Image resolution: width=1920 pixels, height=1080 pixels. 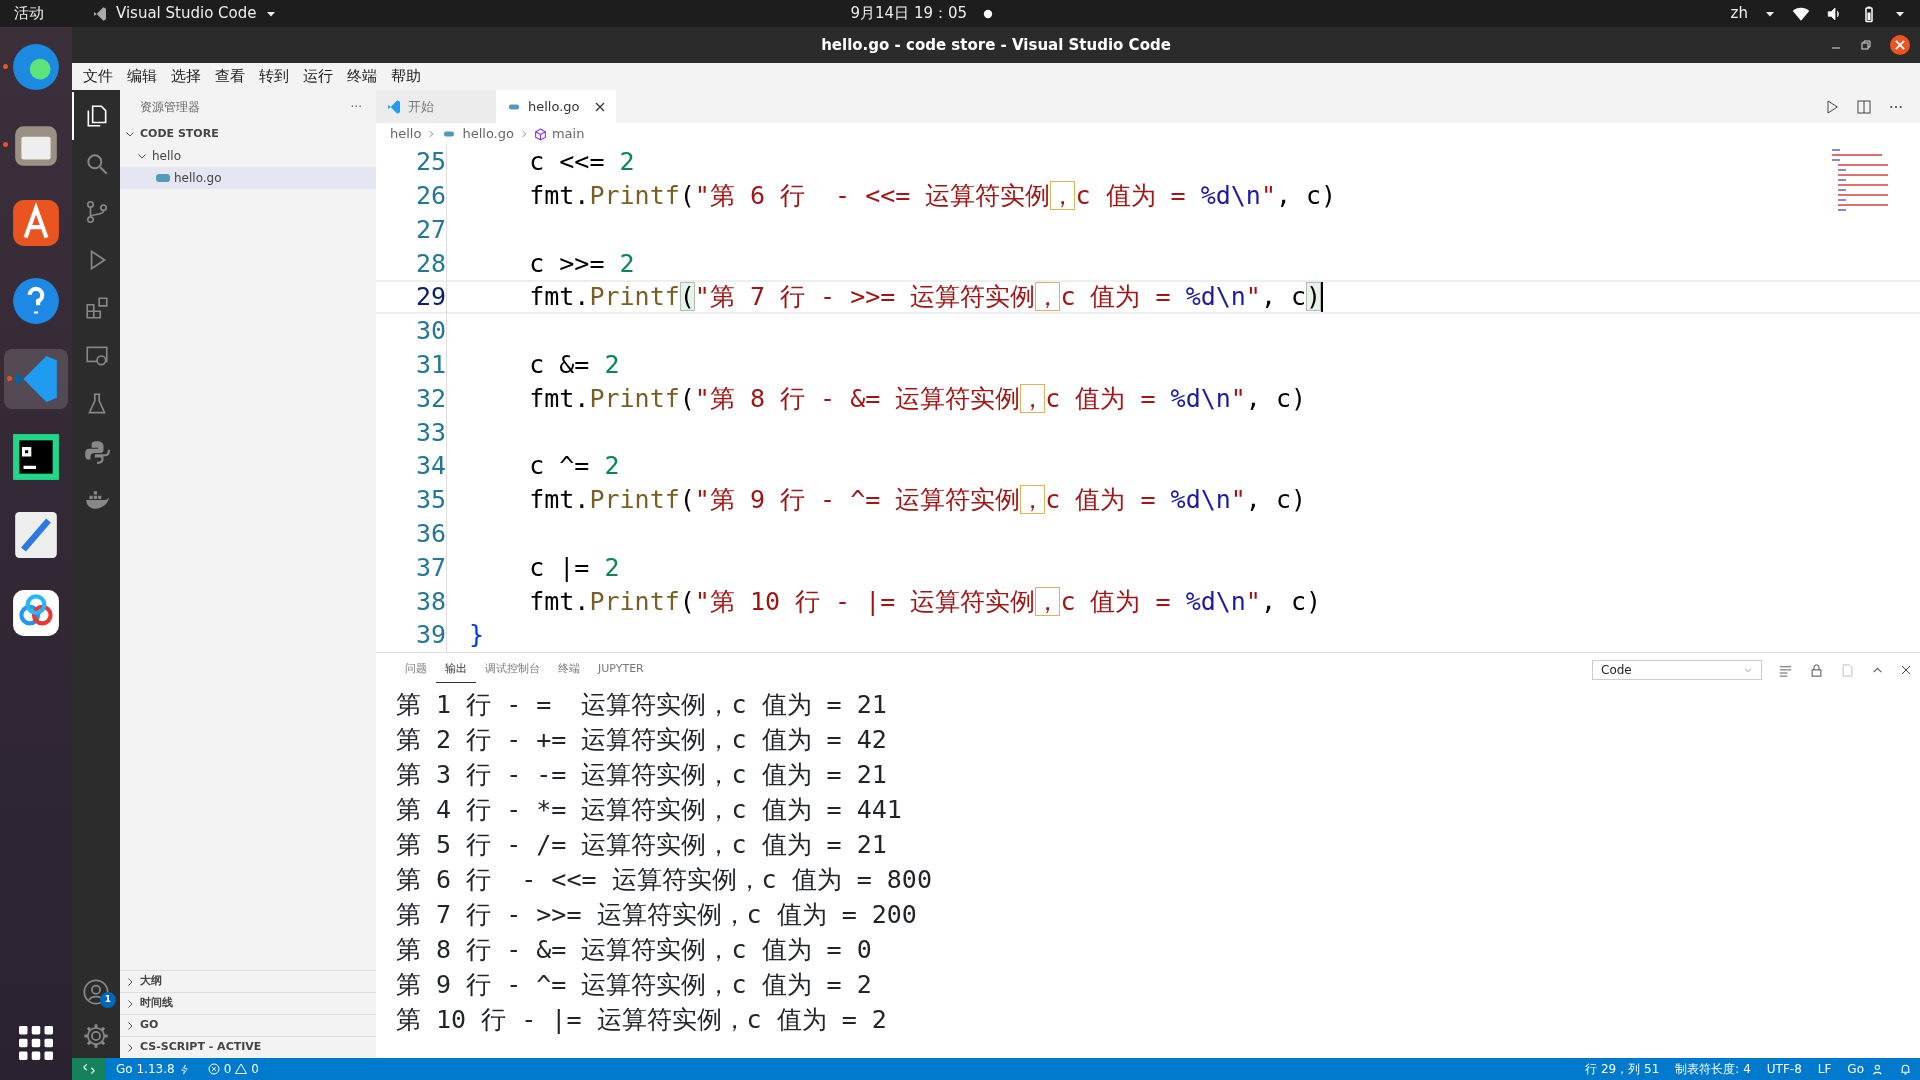 I want to click on encoding: UTF-8, so click(x=1784, y=1069).